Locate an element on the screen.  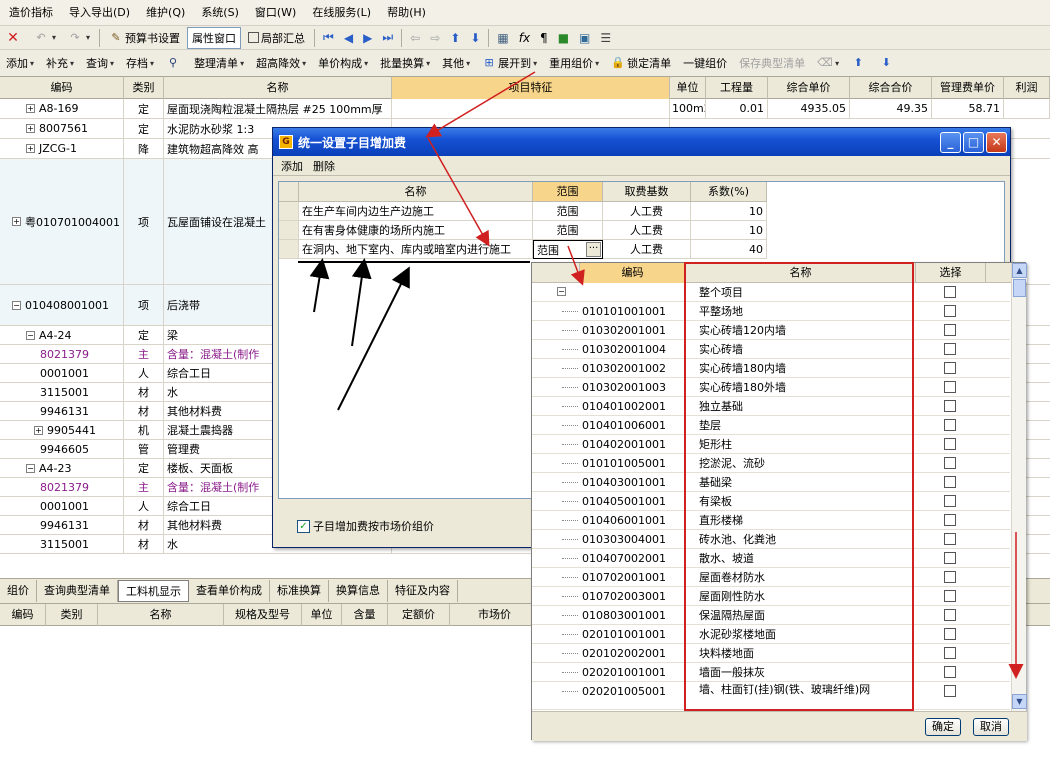
bcol-unit: 单位 is located at coordinates (322, 615).